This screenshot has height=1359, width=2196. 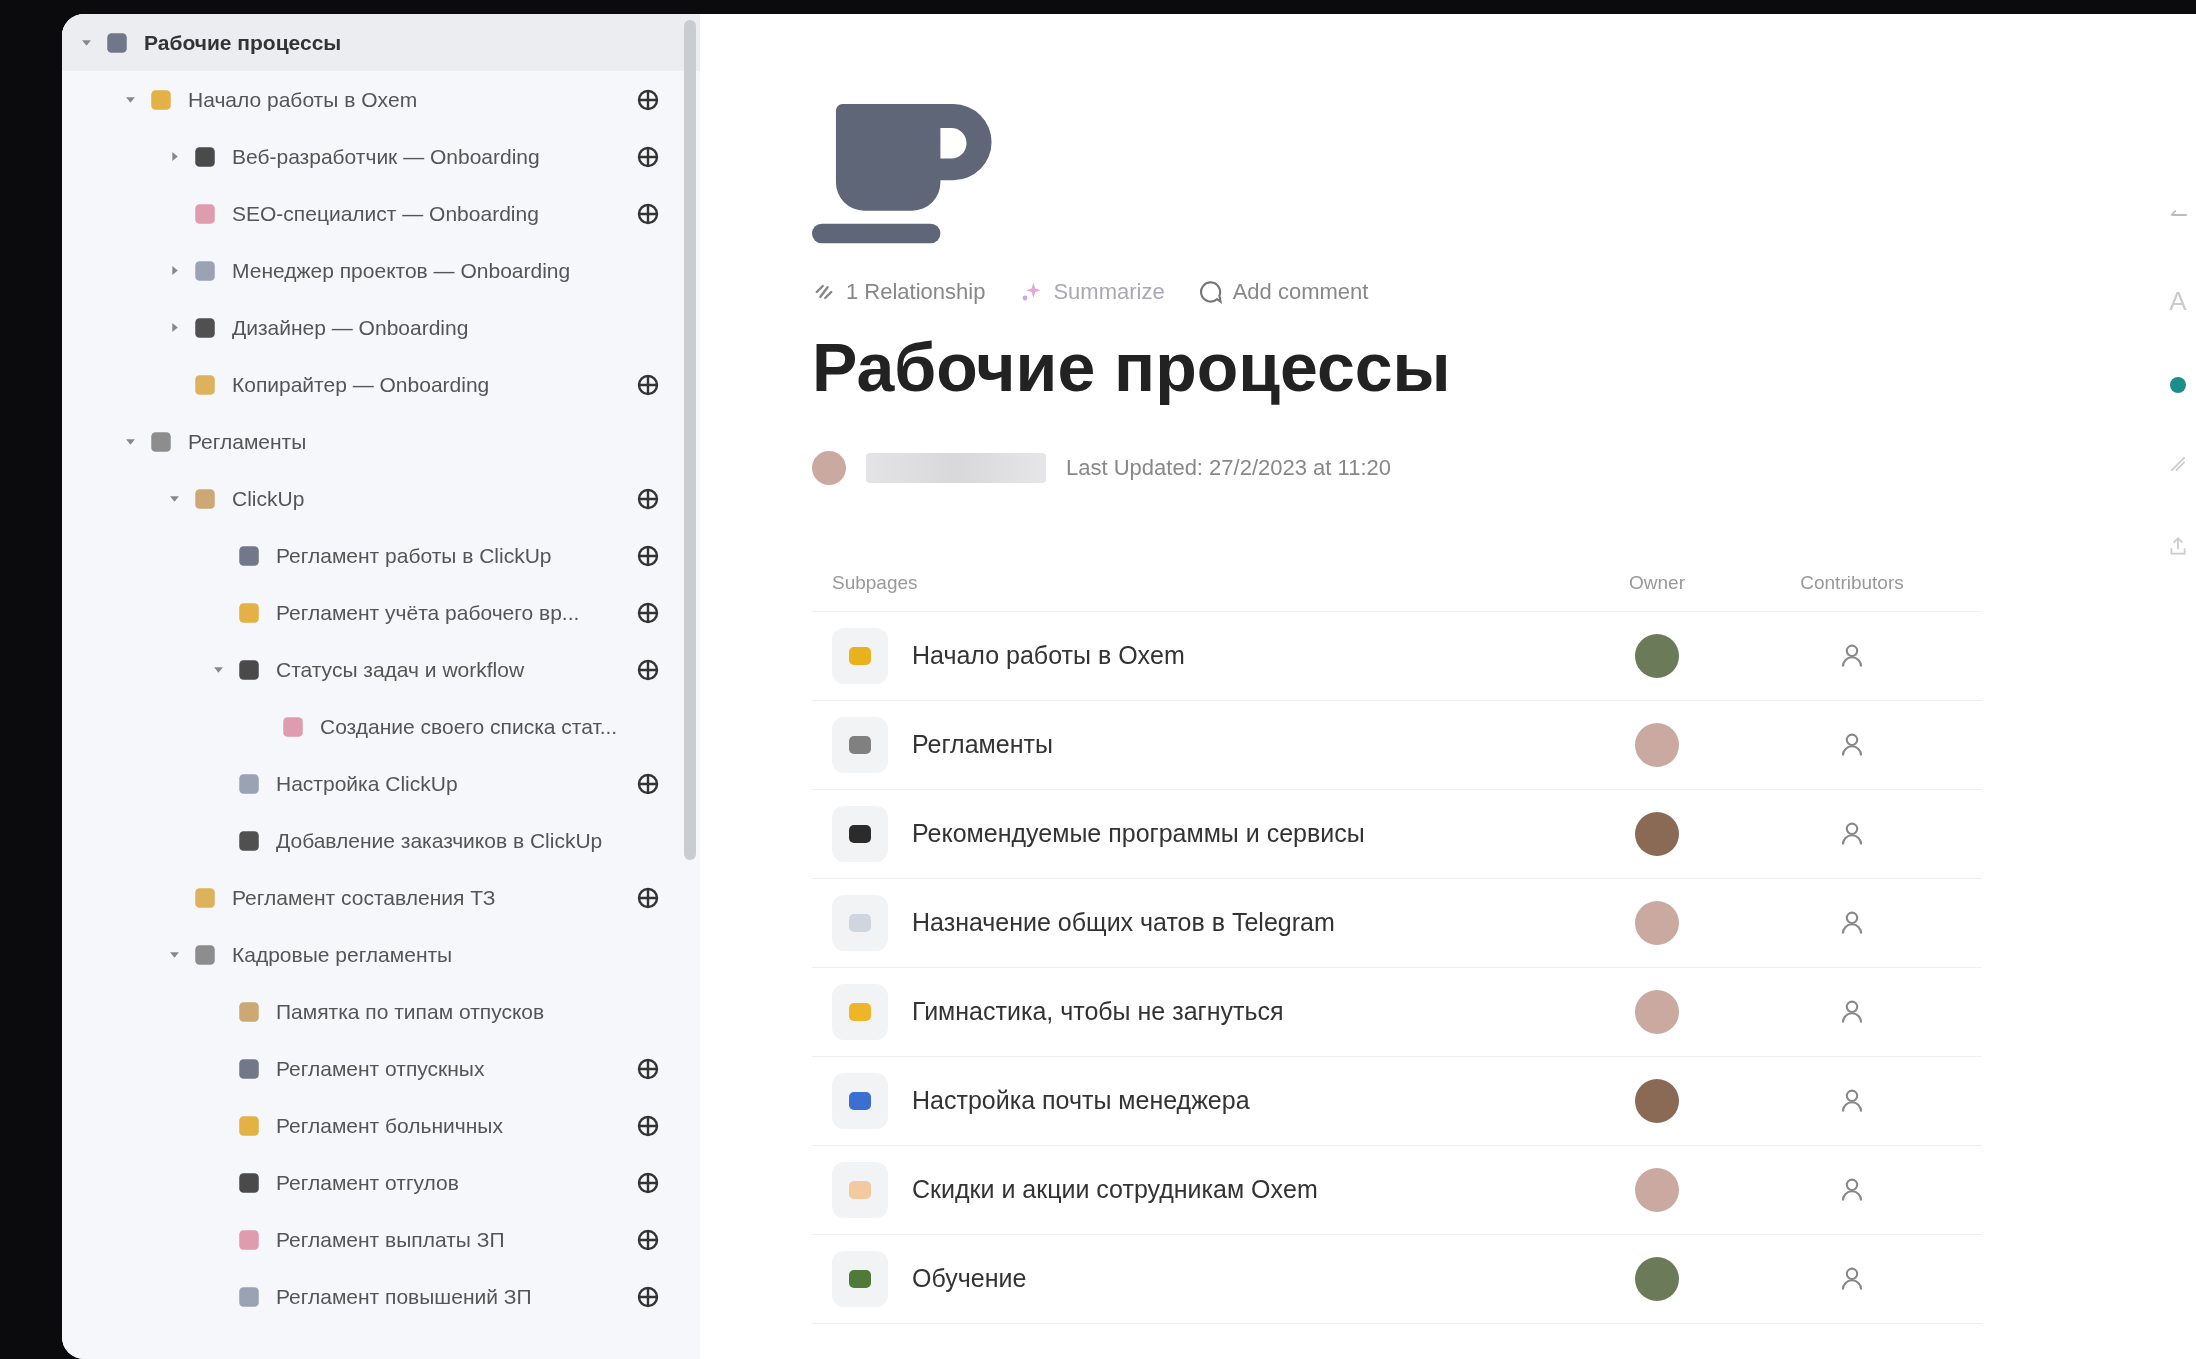 What do you see at coordinates (386, 156) in the screenshot?
I see `tree-item-label: Веб-разработчик — Onboarding` at bounding box center [386, 156].